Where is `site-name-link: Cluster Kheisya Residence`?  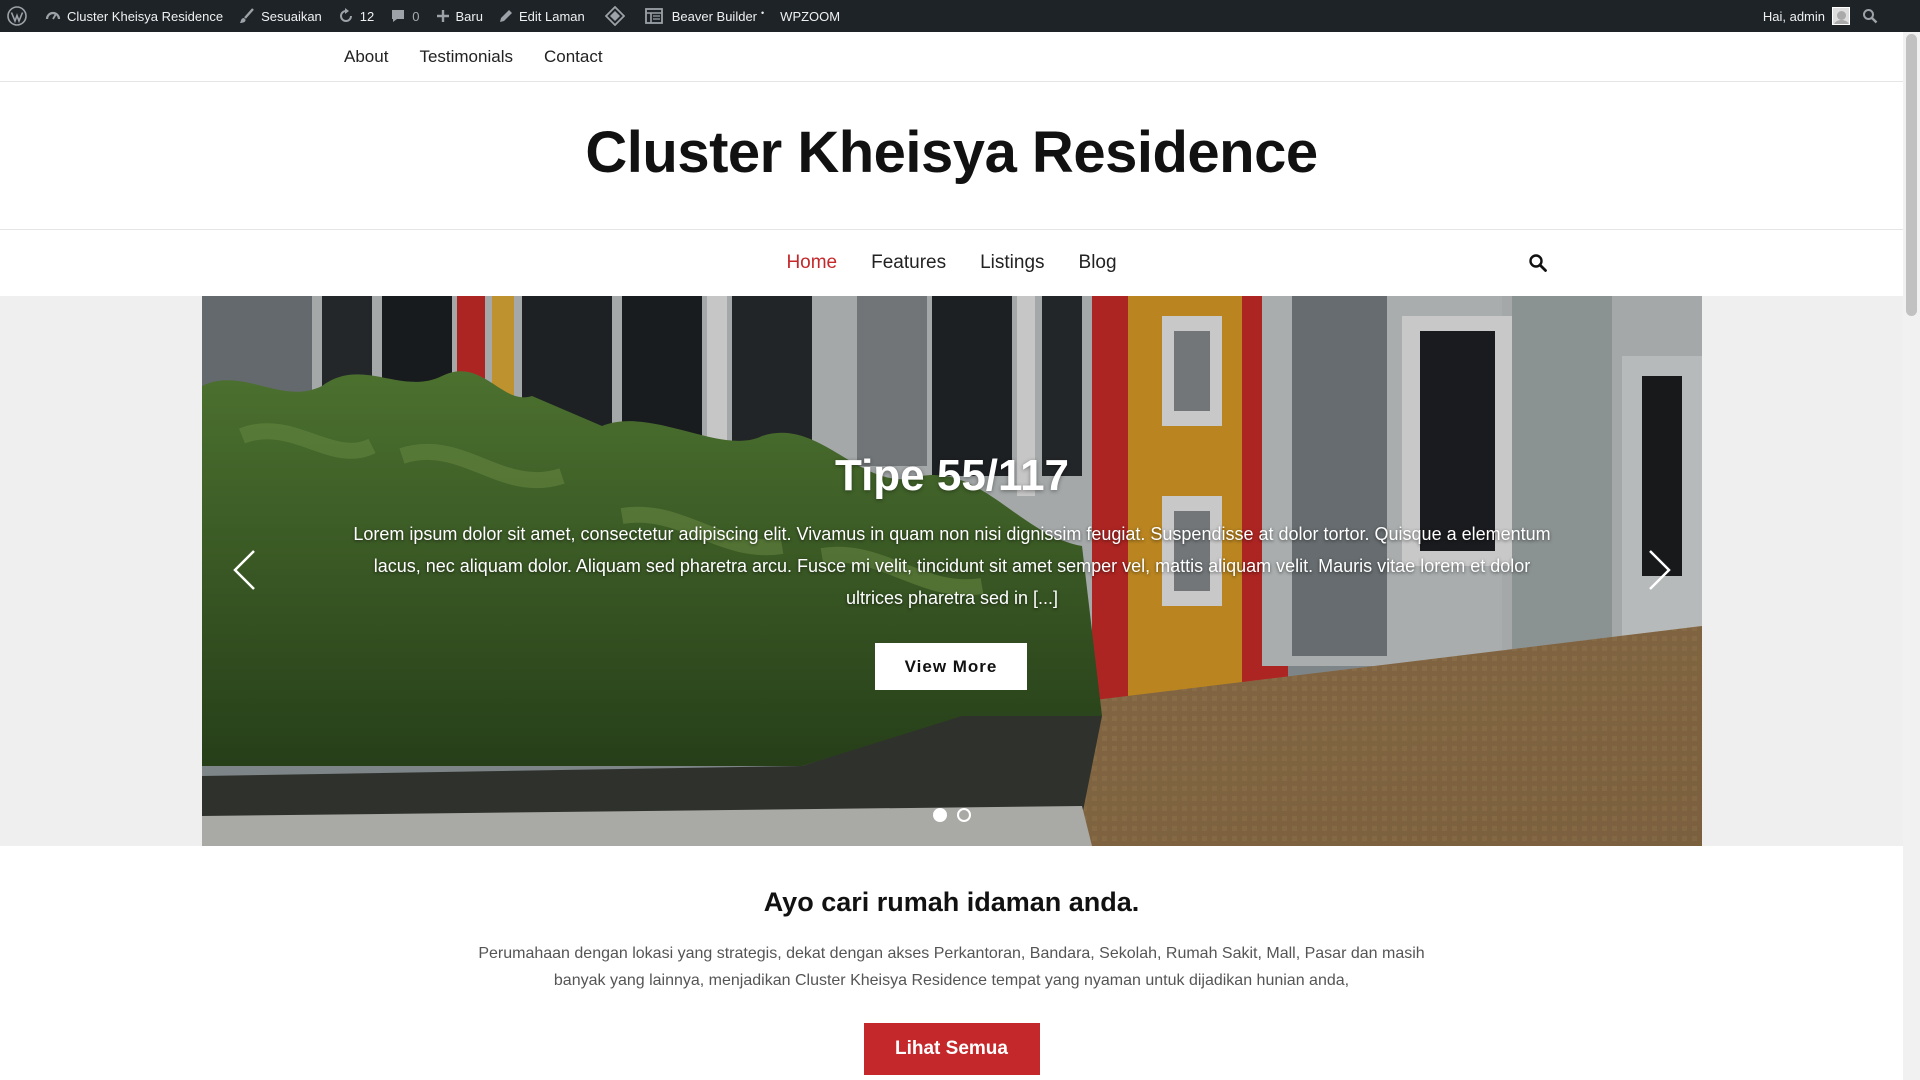 site-name-link: Cluster Kheisya Residence is located at coordinates (134, 16).